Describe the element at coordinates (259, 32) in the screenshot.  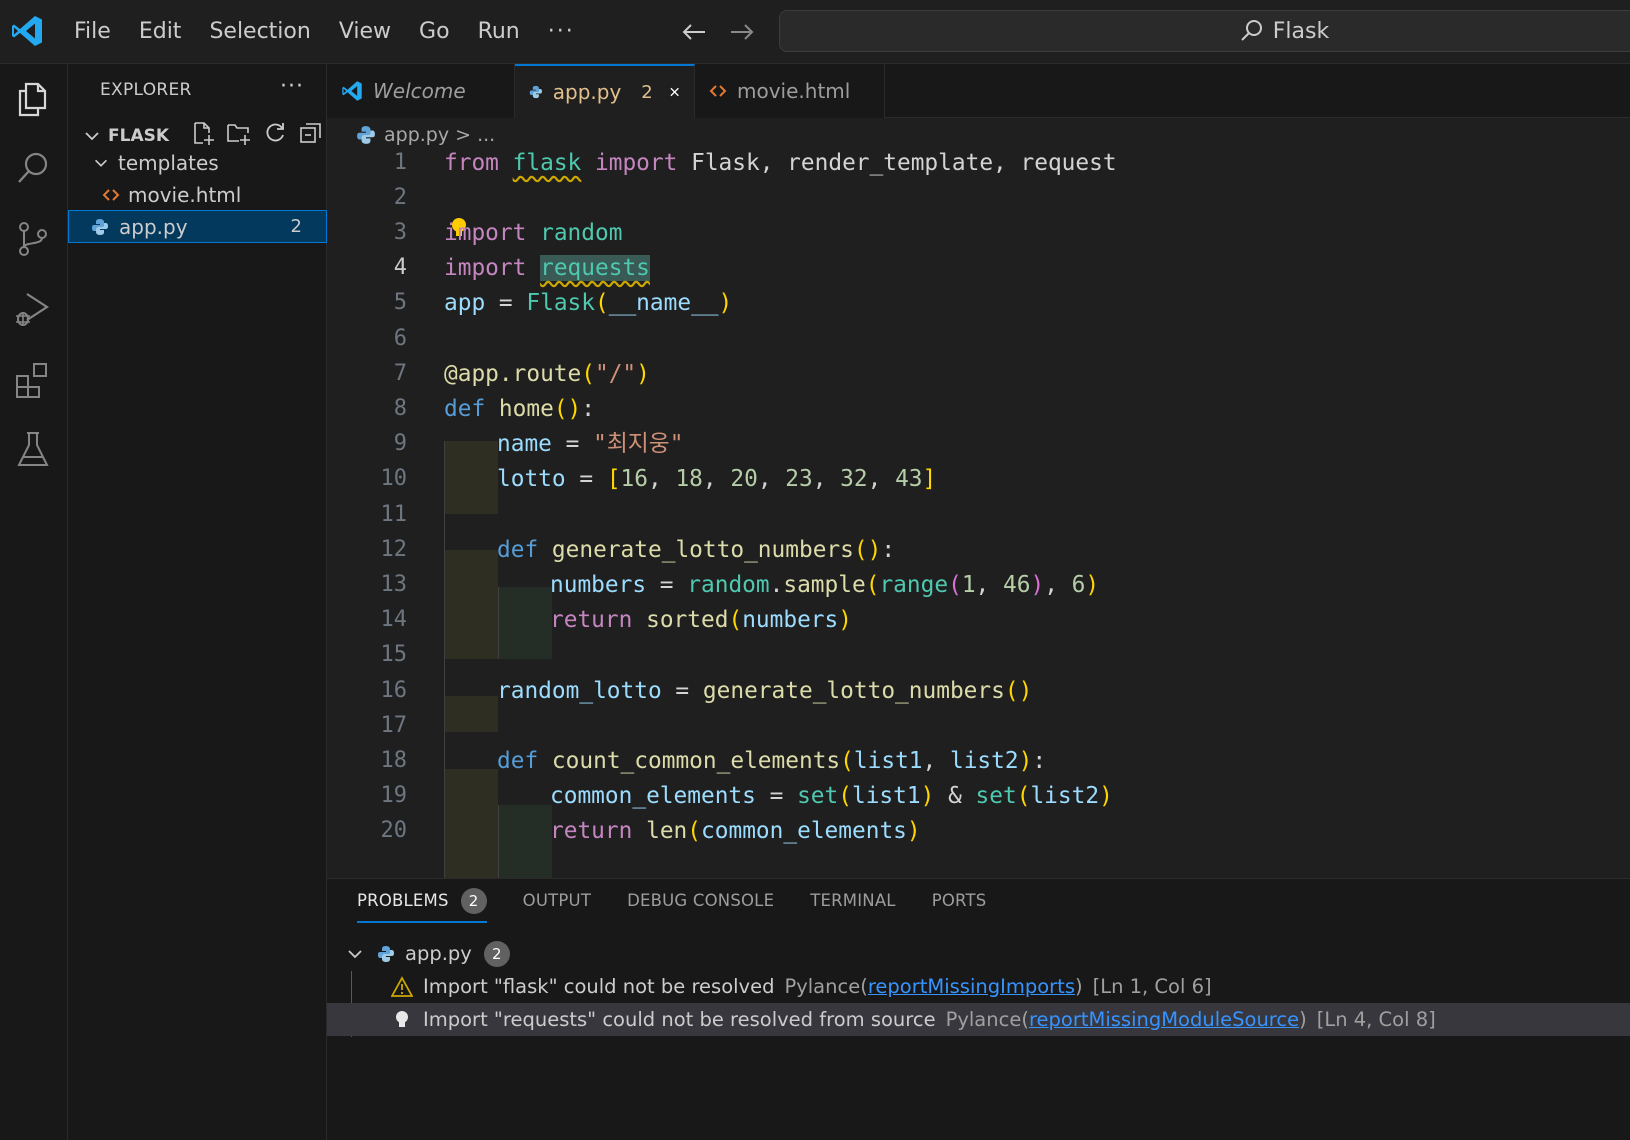
I see `menu-selection: Selection` at that location.